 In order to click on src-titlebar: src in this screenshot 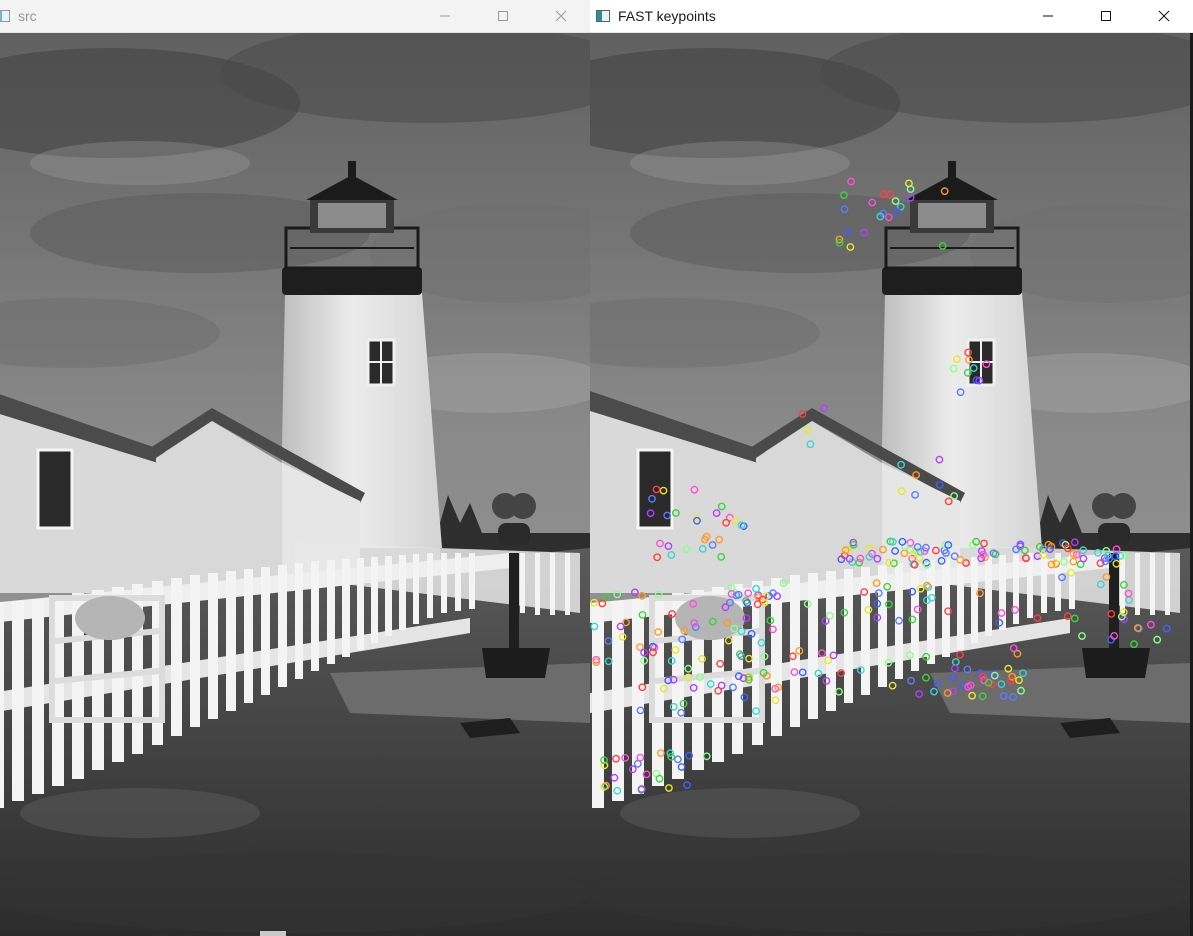, I will do `click(295, 16)`.